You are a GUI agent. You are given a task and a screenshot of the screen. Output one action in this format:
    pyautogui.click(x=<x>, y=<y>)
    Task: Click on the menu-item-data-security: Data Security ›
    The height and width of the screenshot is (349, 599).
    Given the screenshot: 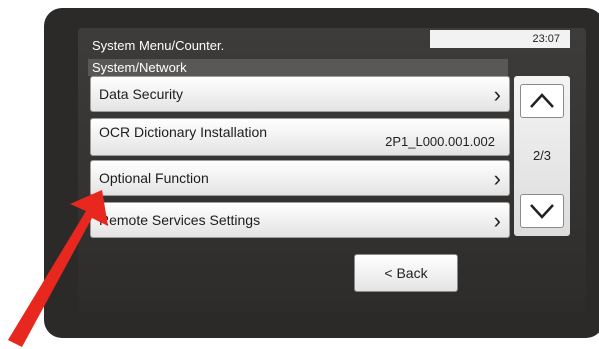 What is the action you would take?
    pyautogui.click(x=300, y=94)
    